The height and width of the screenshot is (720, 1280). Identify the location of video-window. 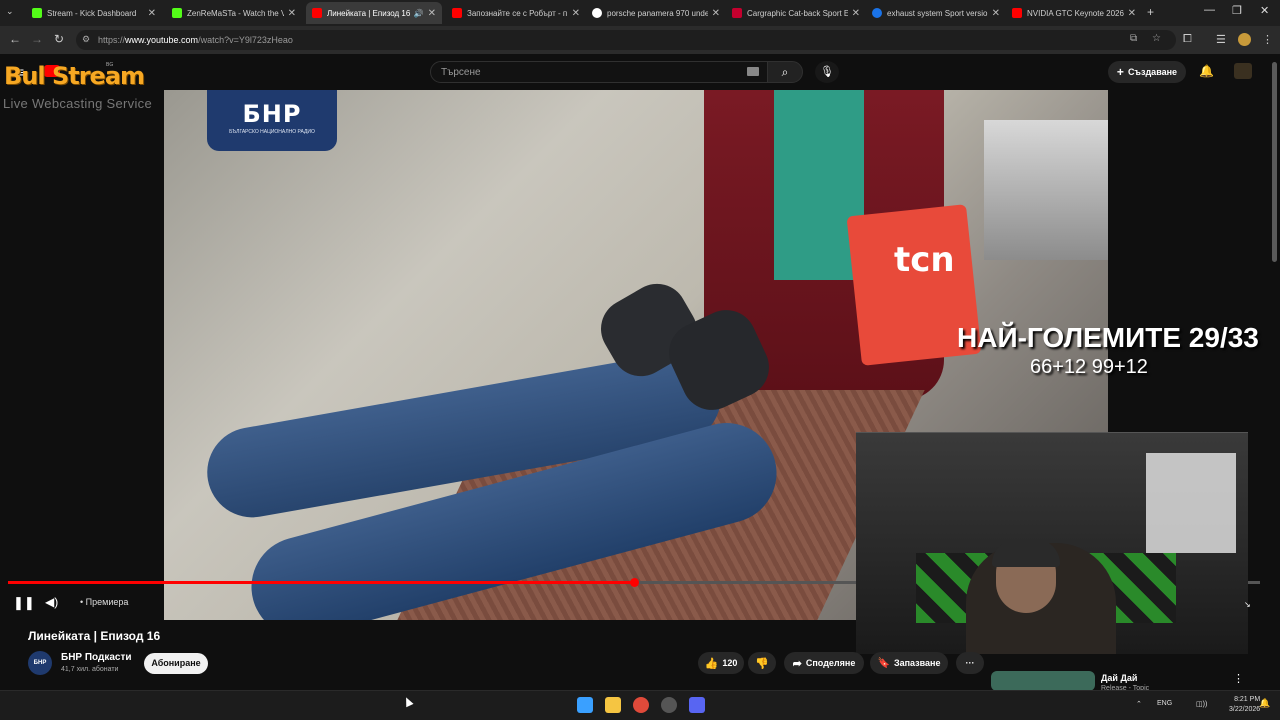
(1046, 190).